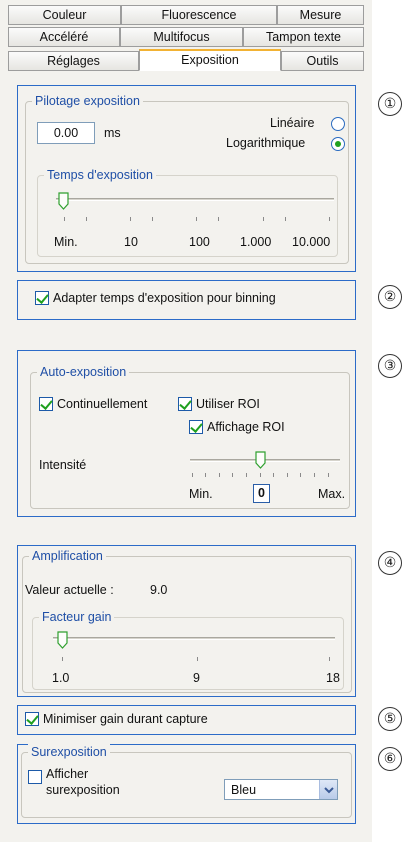 The height and width of the screenshot is (842, 414). Describe the element at coordinates (125, 719) in the screenshot. I see `minimize-gain-label: Minimiser gain durant capture` at that location.